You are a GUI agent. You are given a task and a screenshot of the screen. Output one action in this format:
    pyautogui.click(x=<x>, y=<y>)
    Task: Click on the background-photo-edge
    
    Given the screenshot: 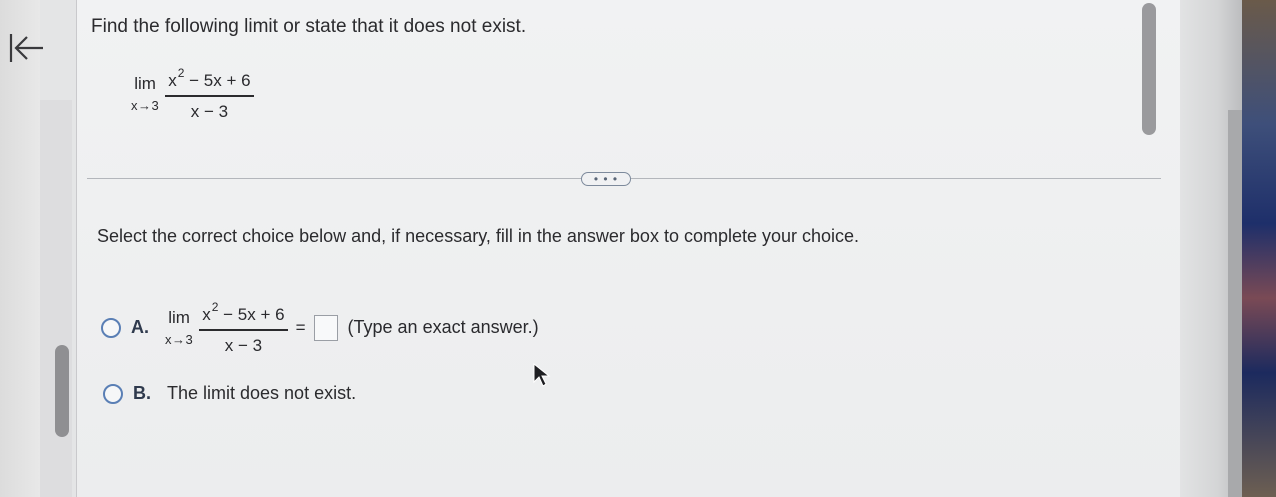 What is the action you would take?
    pyautogui.click(x=1259, y=248)
    